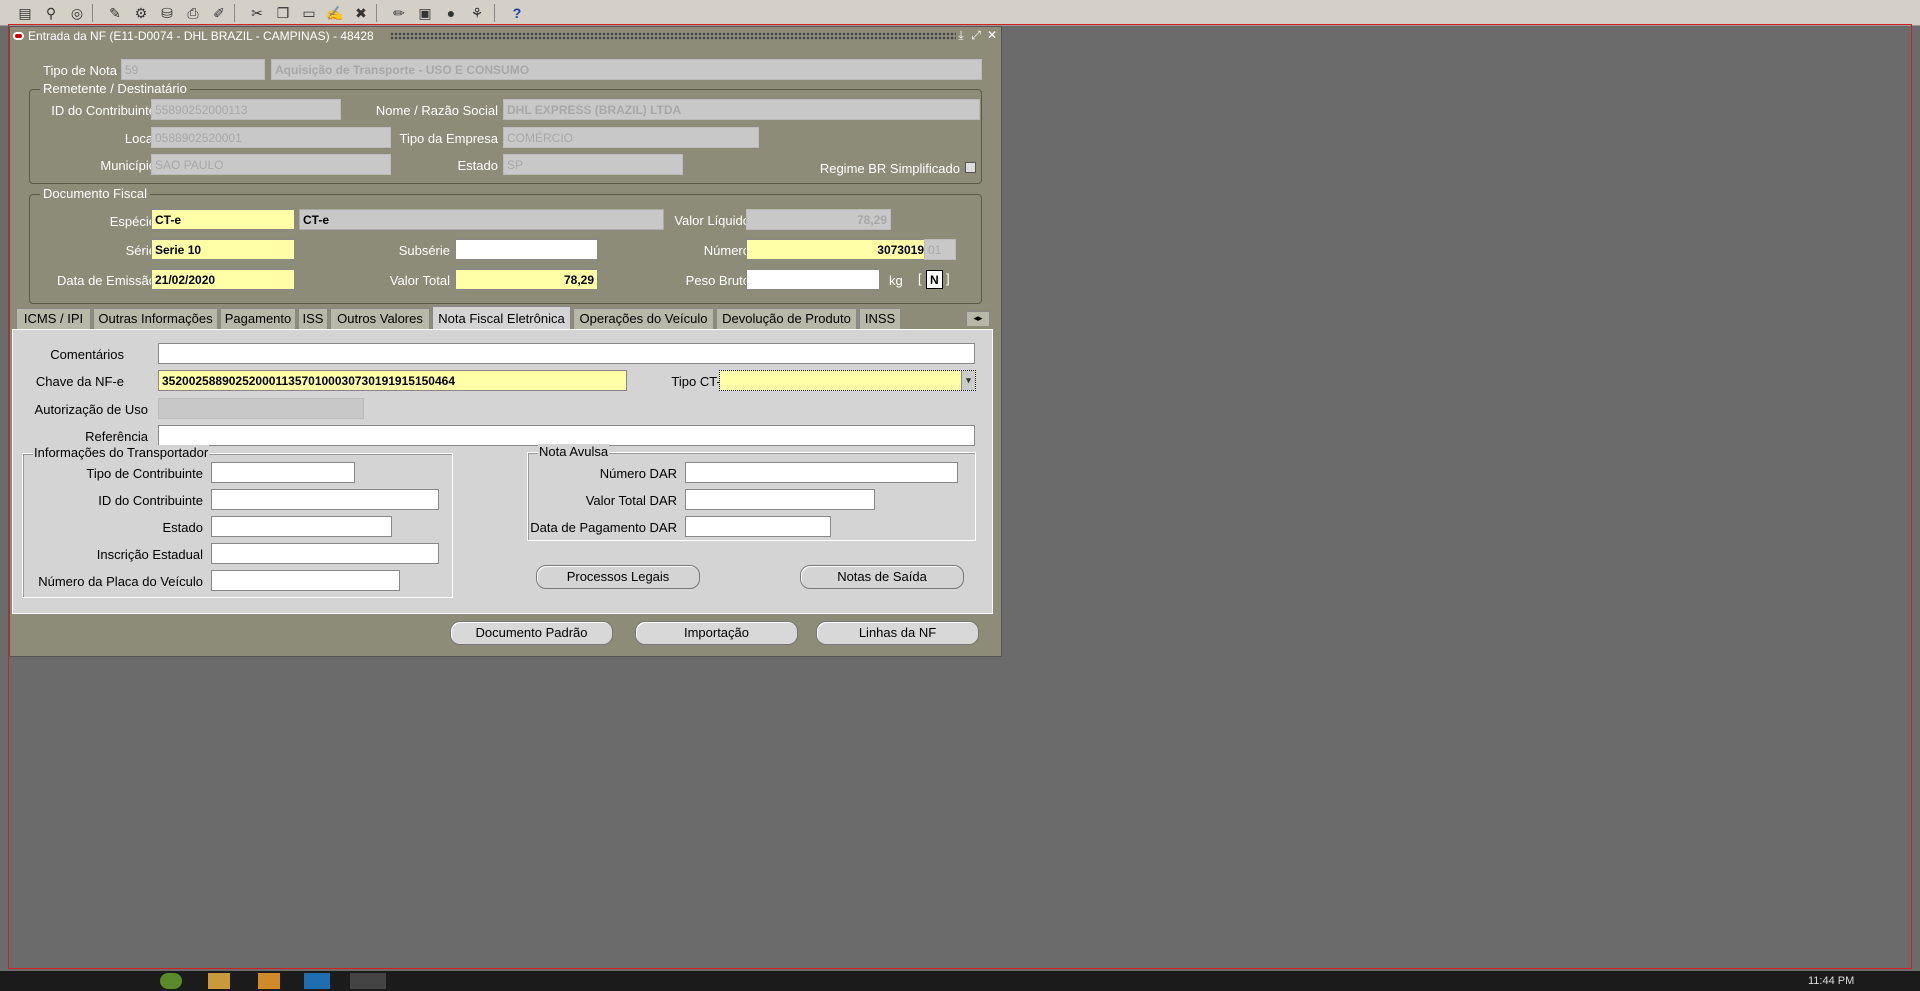 The image size is (1920, 991). What do you see at coordinates (419, 280) in the screenshot?
I see `valor-total-label: Valor Total` at bounding box center [419, 280].